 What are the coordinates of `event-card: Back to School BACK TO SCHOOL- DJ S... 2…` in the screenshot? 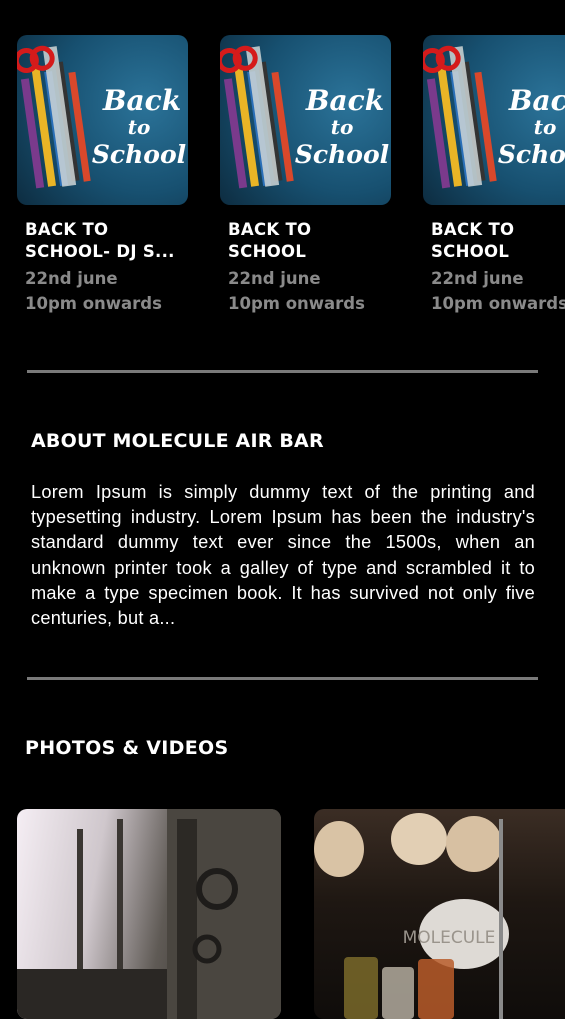 It's located at (104, 174).